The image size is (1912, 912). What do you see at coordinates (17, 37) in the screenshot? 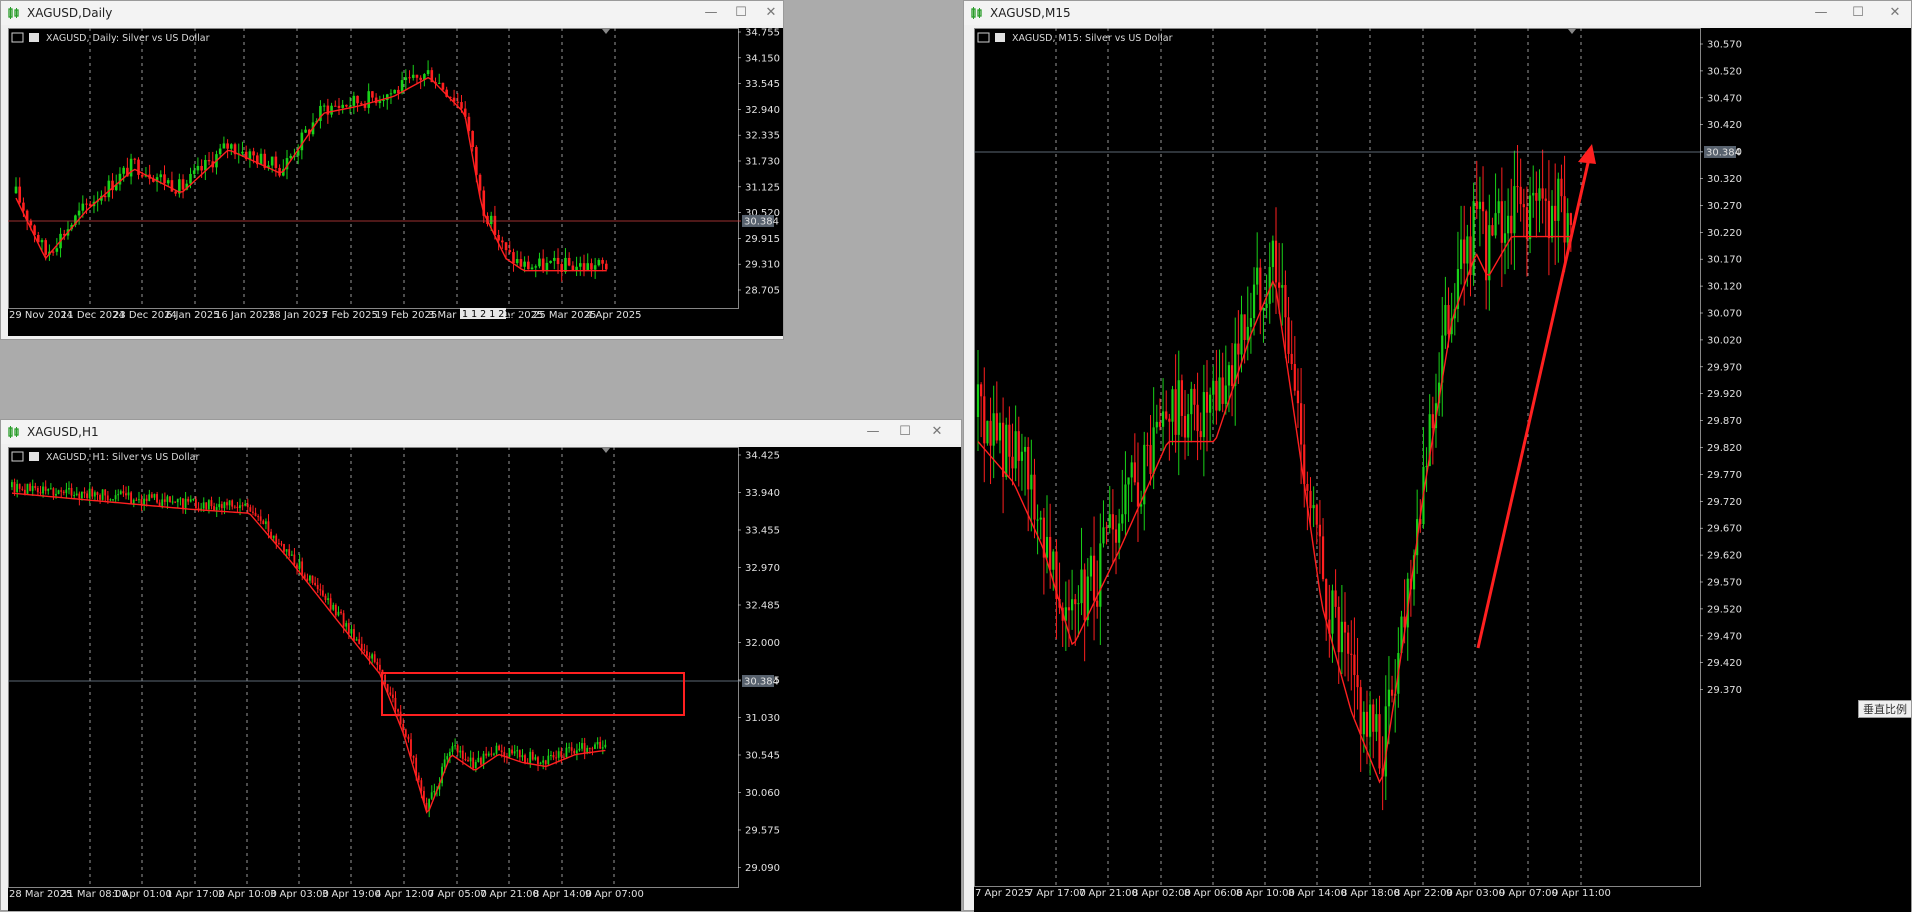
I see `symbol-list-icon` at bounding box center [17, 37].